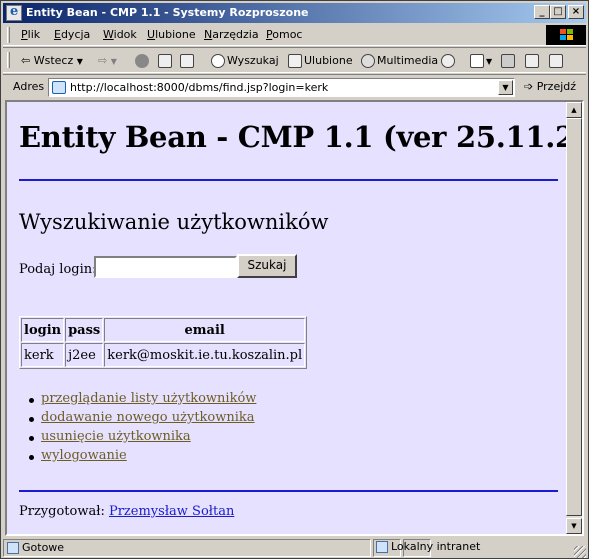 This screenshot has width=589, height=559. What do you see at coordinates (205, 330) in the screenshot?
I see `column-header: email` at bounding box center [205, 330].